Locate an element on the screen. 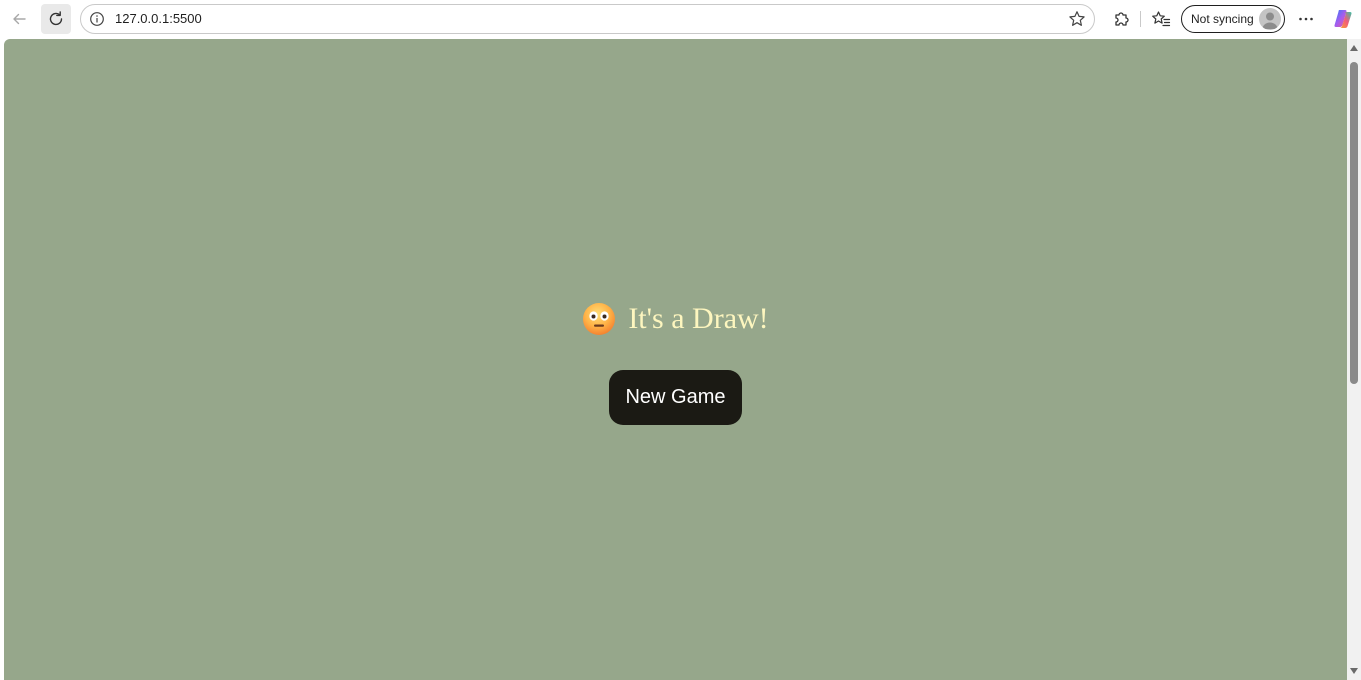  game-result: It's a Draw! is located at coordinates (675, 319).